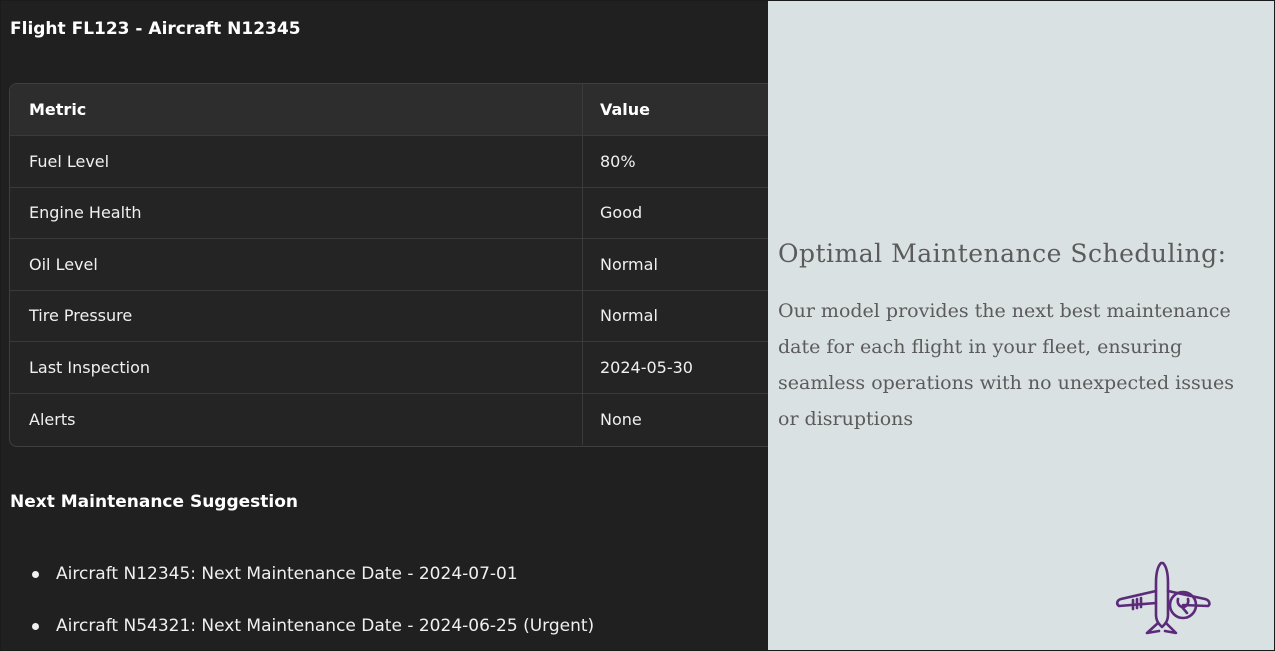  Describe the element at coordinates (1002, 253) in the screenshot. I see `promo-heading: Optimal Maintenance Scheduling:` at that location.